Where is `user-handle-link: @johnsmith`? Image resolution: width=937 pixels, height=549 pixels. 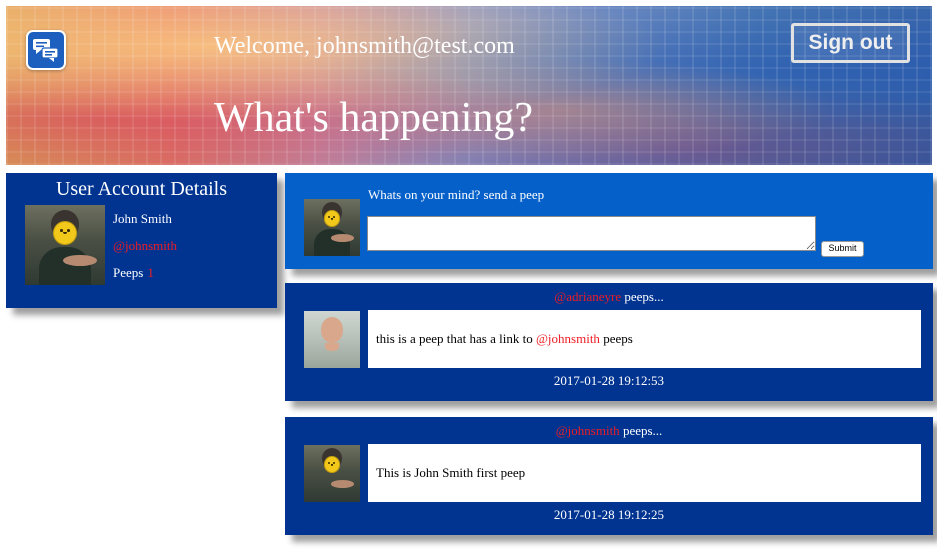 user-handle-link: @johnsmith is located at coordinates (145, 246).